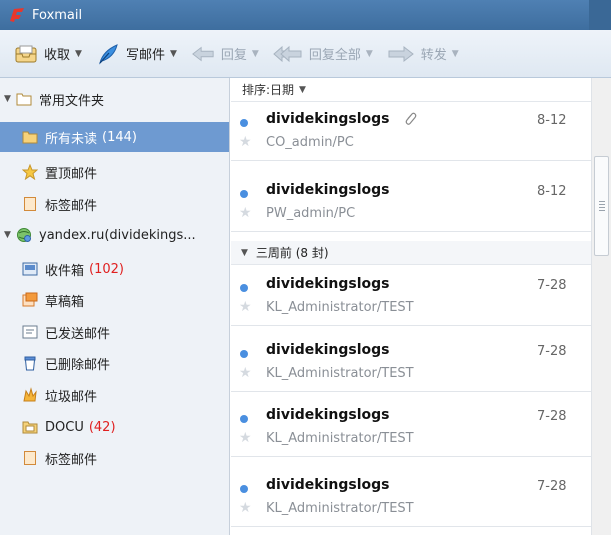 This screenshot has height=535, width=611. Describe the element at coordinates (203, 54) in the screenshot. I see `reply-arrow-icon` at that location.